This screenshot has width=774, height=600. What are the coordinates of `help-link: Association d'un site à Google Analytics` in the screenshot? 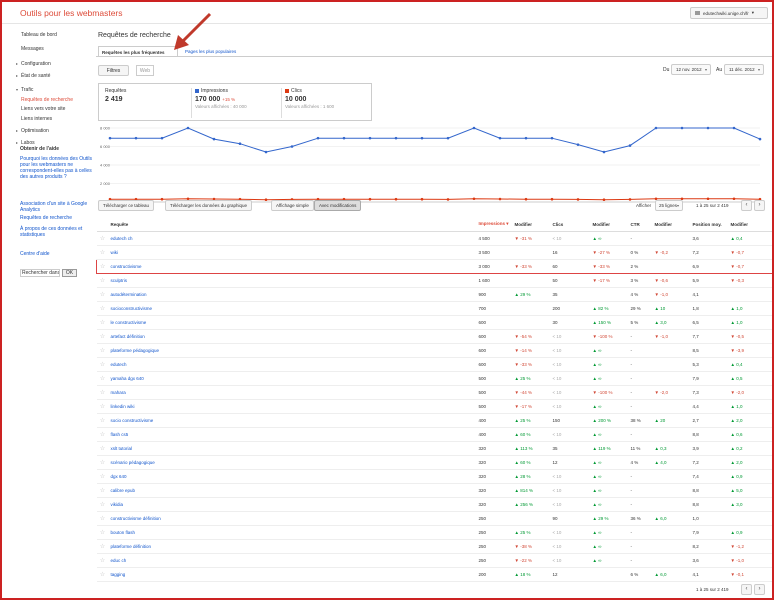 It's located at (56, 207).